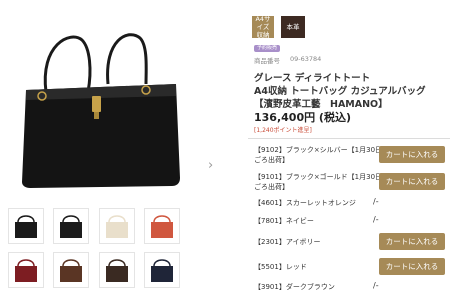 The height and width of the screenshot is (300, 450). What do you see at coordinates (214, 166) in the screenshot?
I see `next-image-arrow-icon: ›` at bounding box center [214, 166].